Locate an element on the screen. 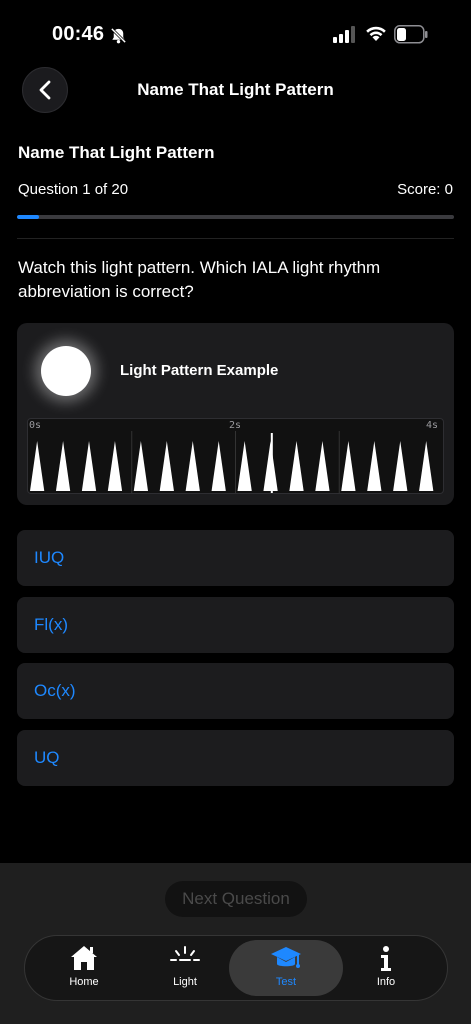 The image size is (471, 1024). next-question-button: Next Question is located at coordinates (236, 899).